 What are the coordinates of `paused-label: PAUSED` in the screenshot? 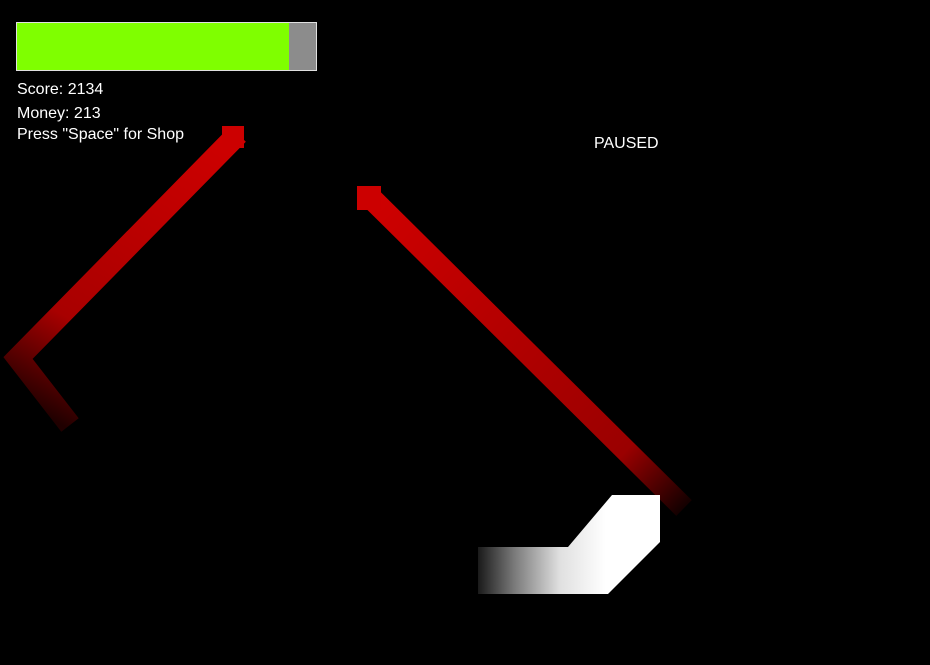 It's located at (626, 143).